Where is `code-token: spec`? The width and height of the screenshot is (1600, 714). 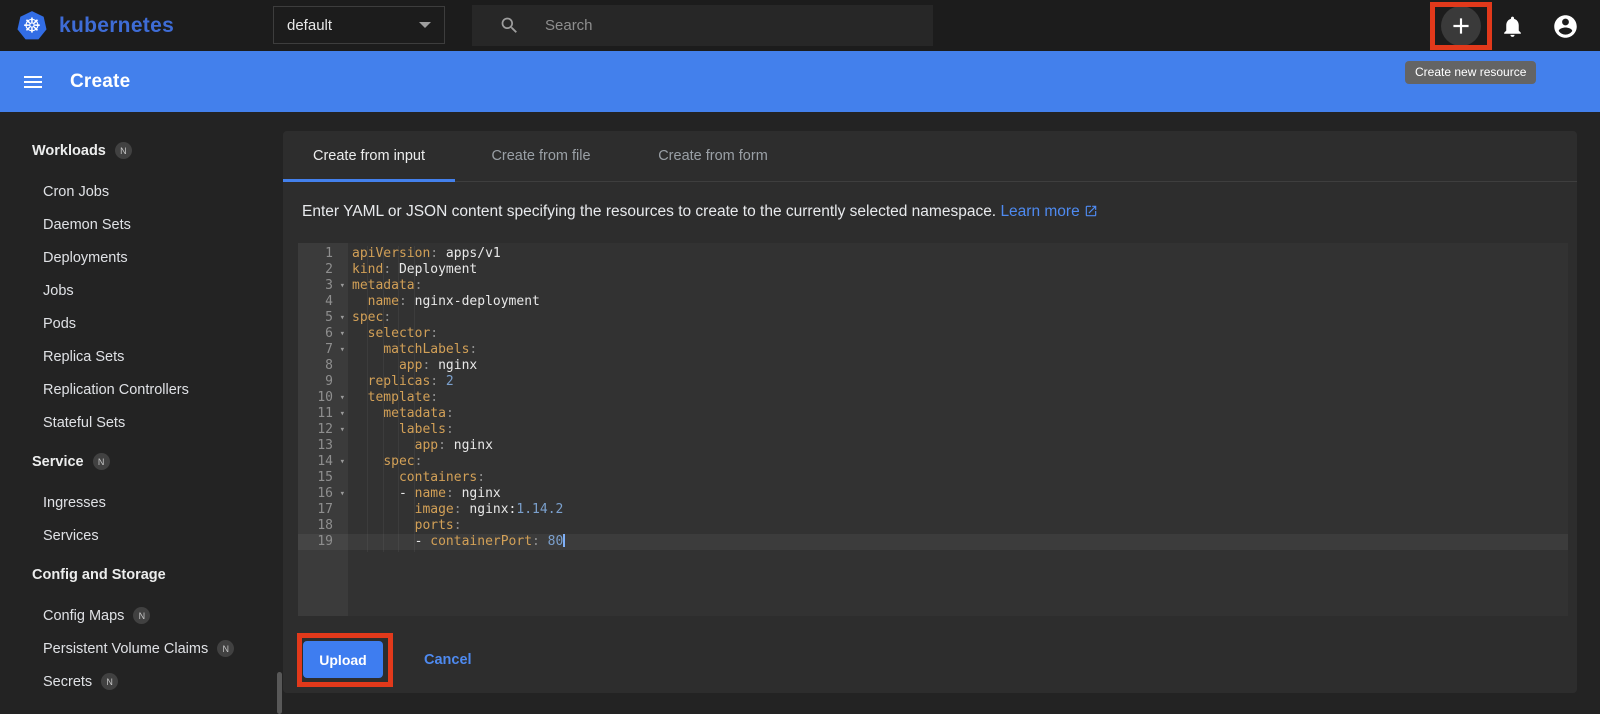
code-token: spec is located at coordinates (368, 317).